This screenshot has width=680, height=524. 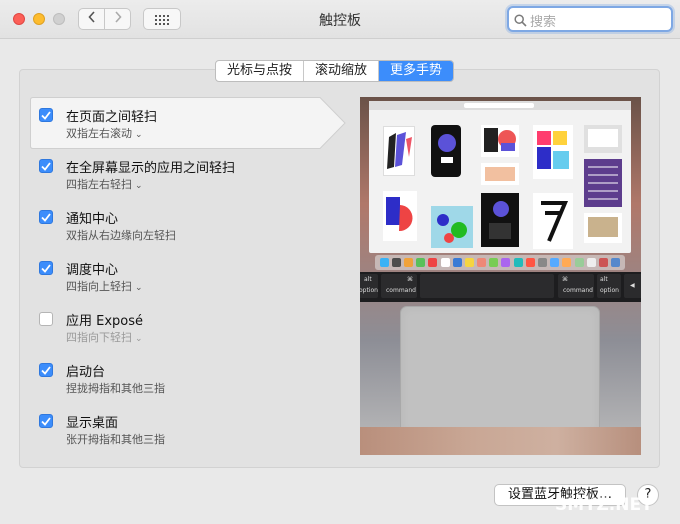 What do you see at coordinates (86, 372) in the screenshot?
I see `gesture-label: 启动台` at bounding box center [86, 372].